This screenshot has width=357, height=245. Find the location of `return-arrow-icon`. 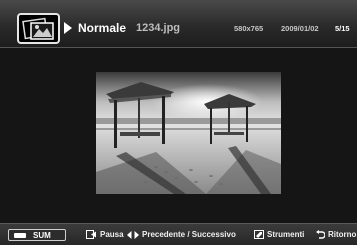

return-arrow-icon is located at coordinates (320, 235).